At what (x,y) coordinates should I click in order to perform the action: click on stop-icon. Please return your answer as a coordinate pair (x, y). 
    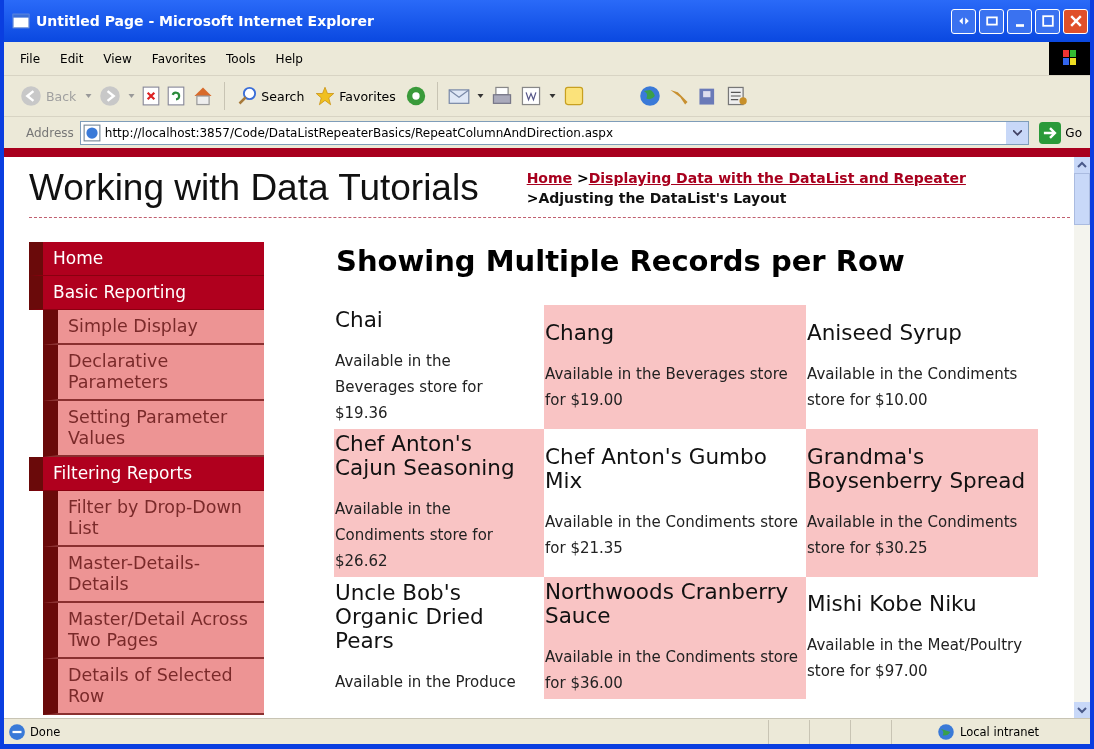
    Looking at the image, I should click on (151, 96).